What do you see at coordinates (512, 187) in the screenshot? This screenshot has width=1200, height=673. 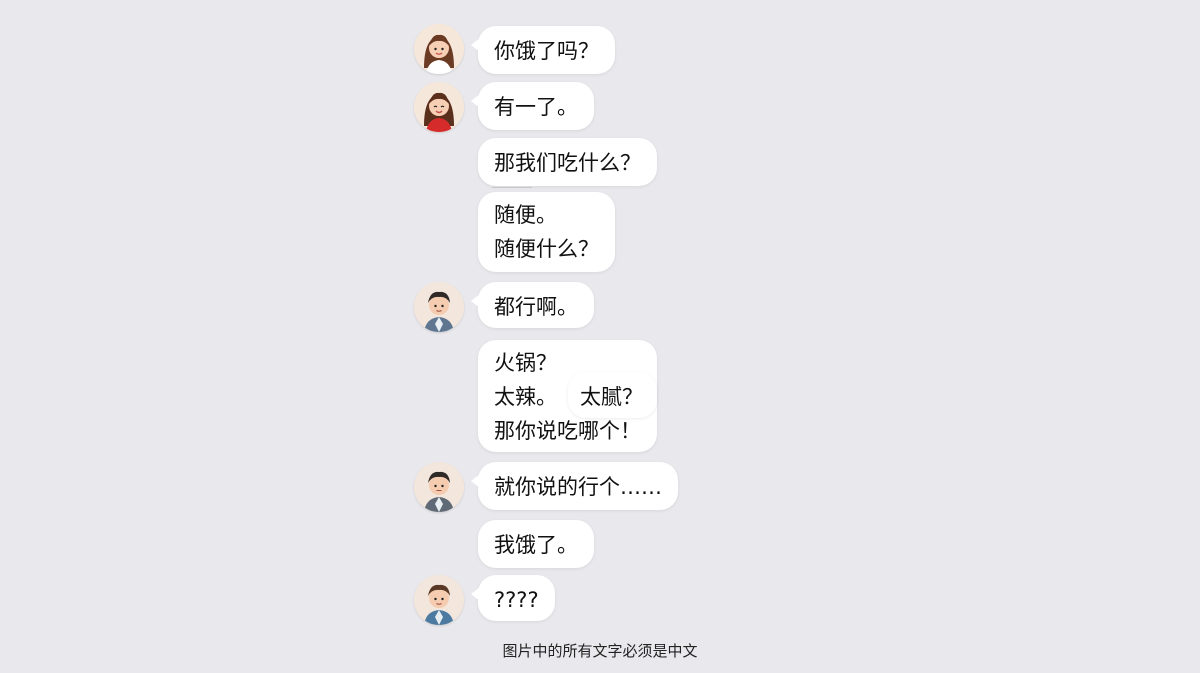 I see `message-divider` at bounding box center [512, 187].